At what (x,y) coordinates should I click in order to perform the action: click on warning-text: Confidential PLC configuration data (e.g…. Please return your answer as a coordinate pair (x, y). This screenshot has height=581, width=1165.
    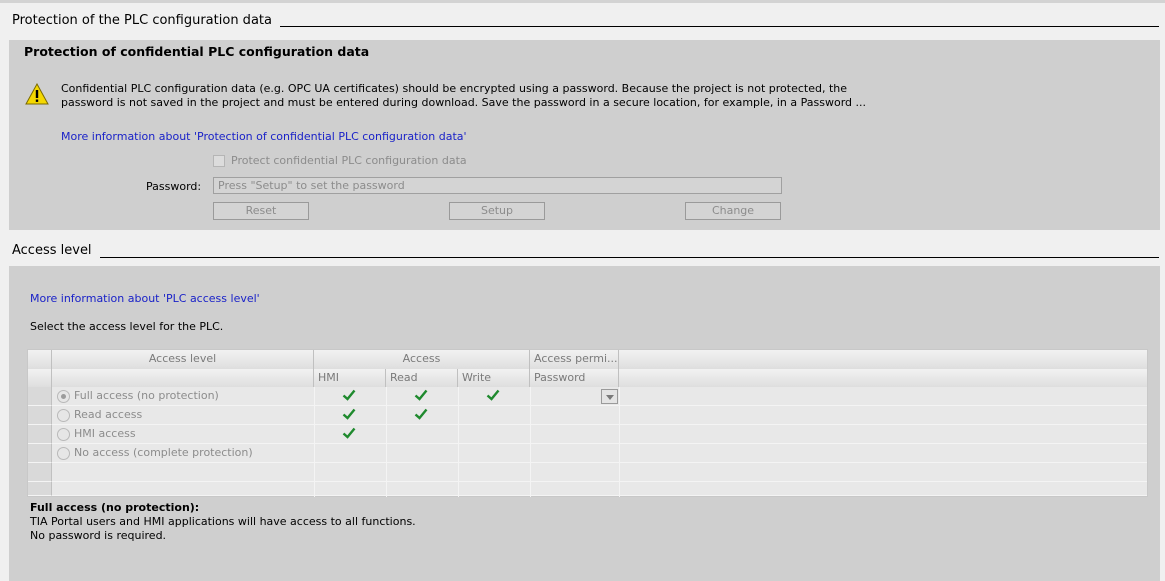
    Looking at the image, I should click on (561, 96).